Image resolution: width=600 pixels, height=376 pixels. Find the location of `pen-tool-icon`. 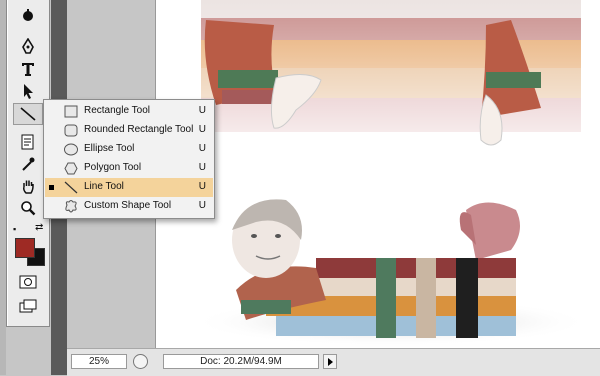

pen-tool-icon is located at coordinates (28, 47).